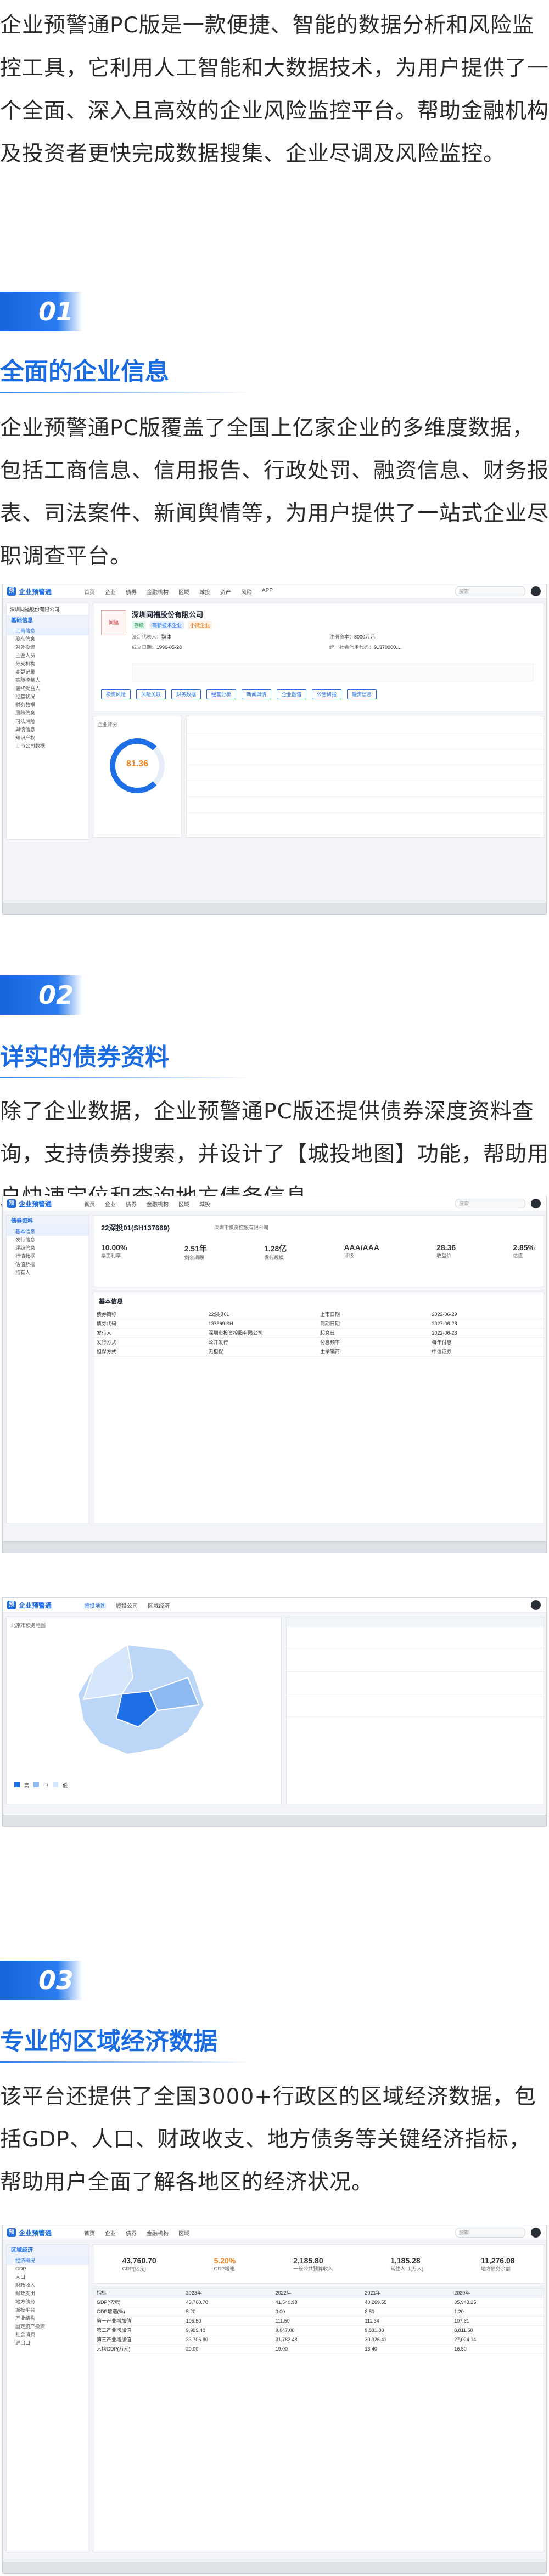 Image resolution: width=549 pixels, height=2576 pixels. What do you see at coordinates (48, 1273) in the screenshot?
I see `sidebar-item: 持有人` at bounding box center [48, 1273].